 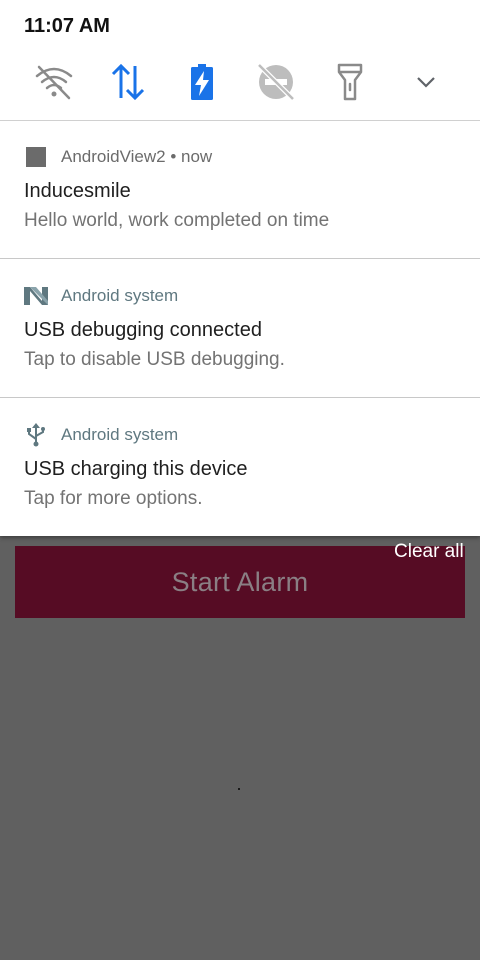 I want to click on expand-chevron-icon, so click(x=426, y=82).